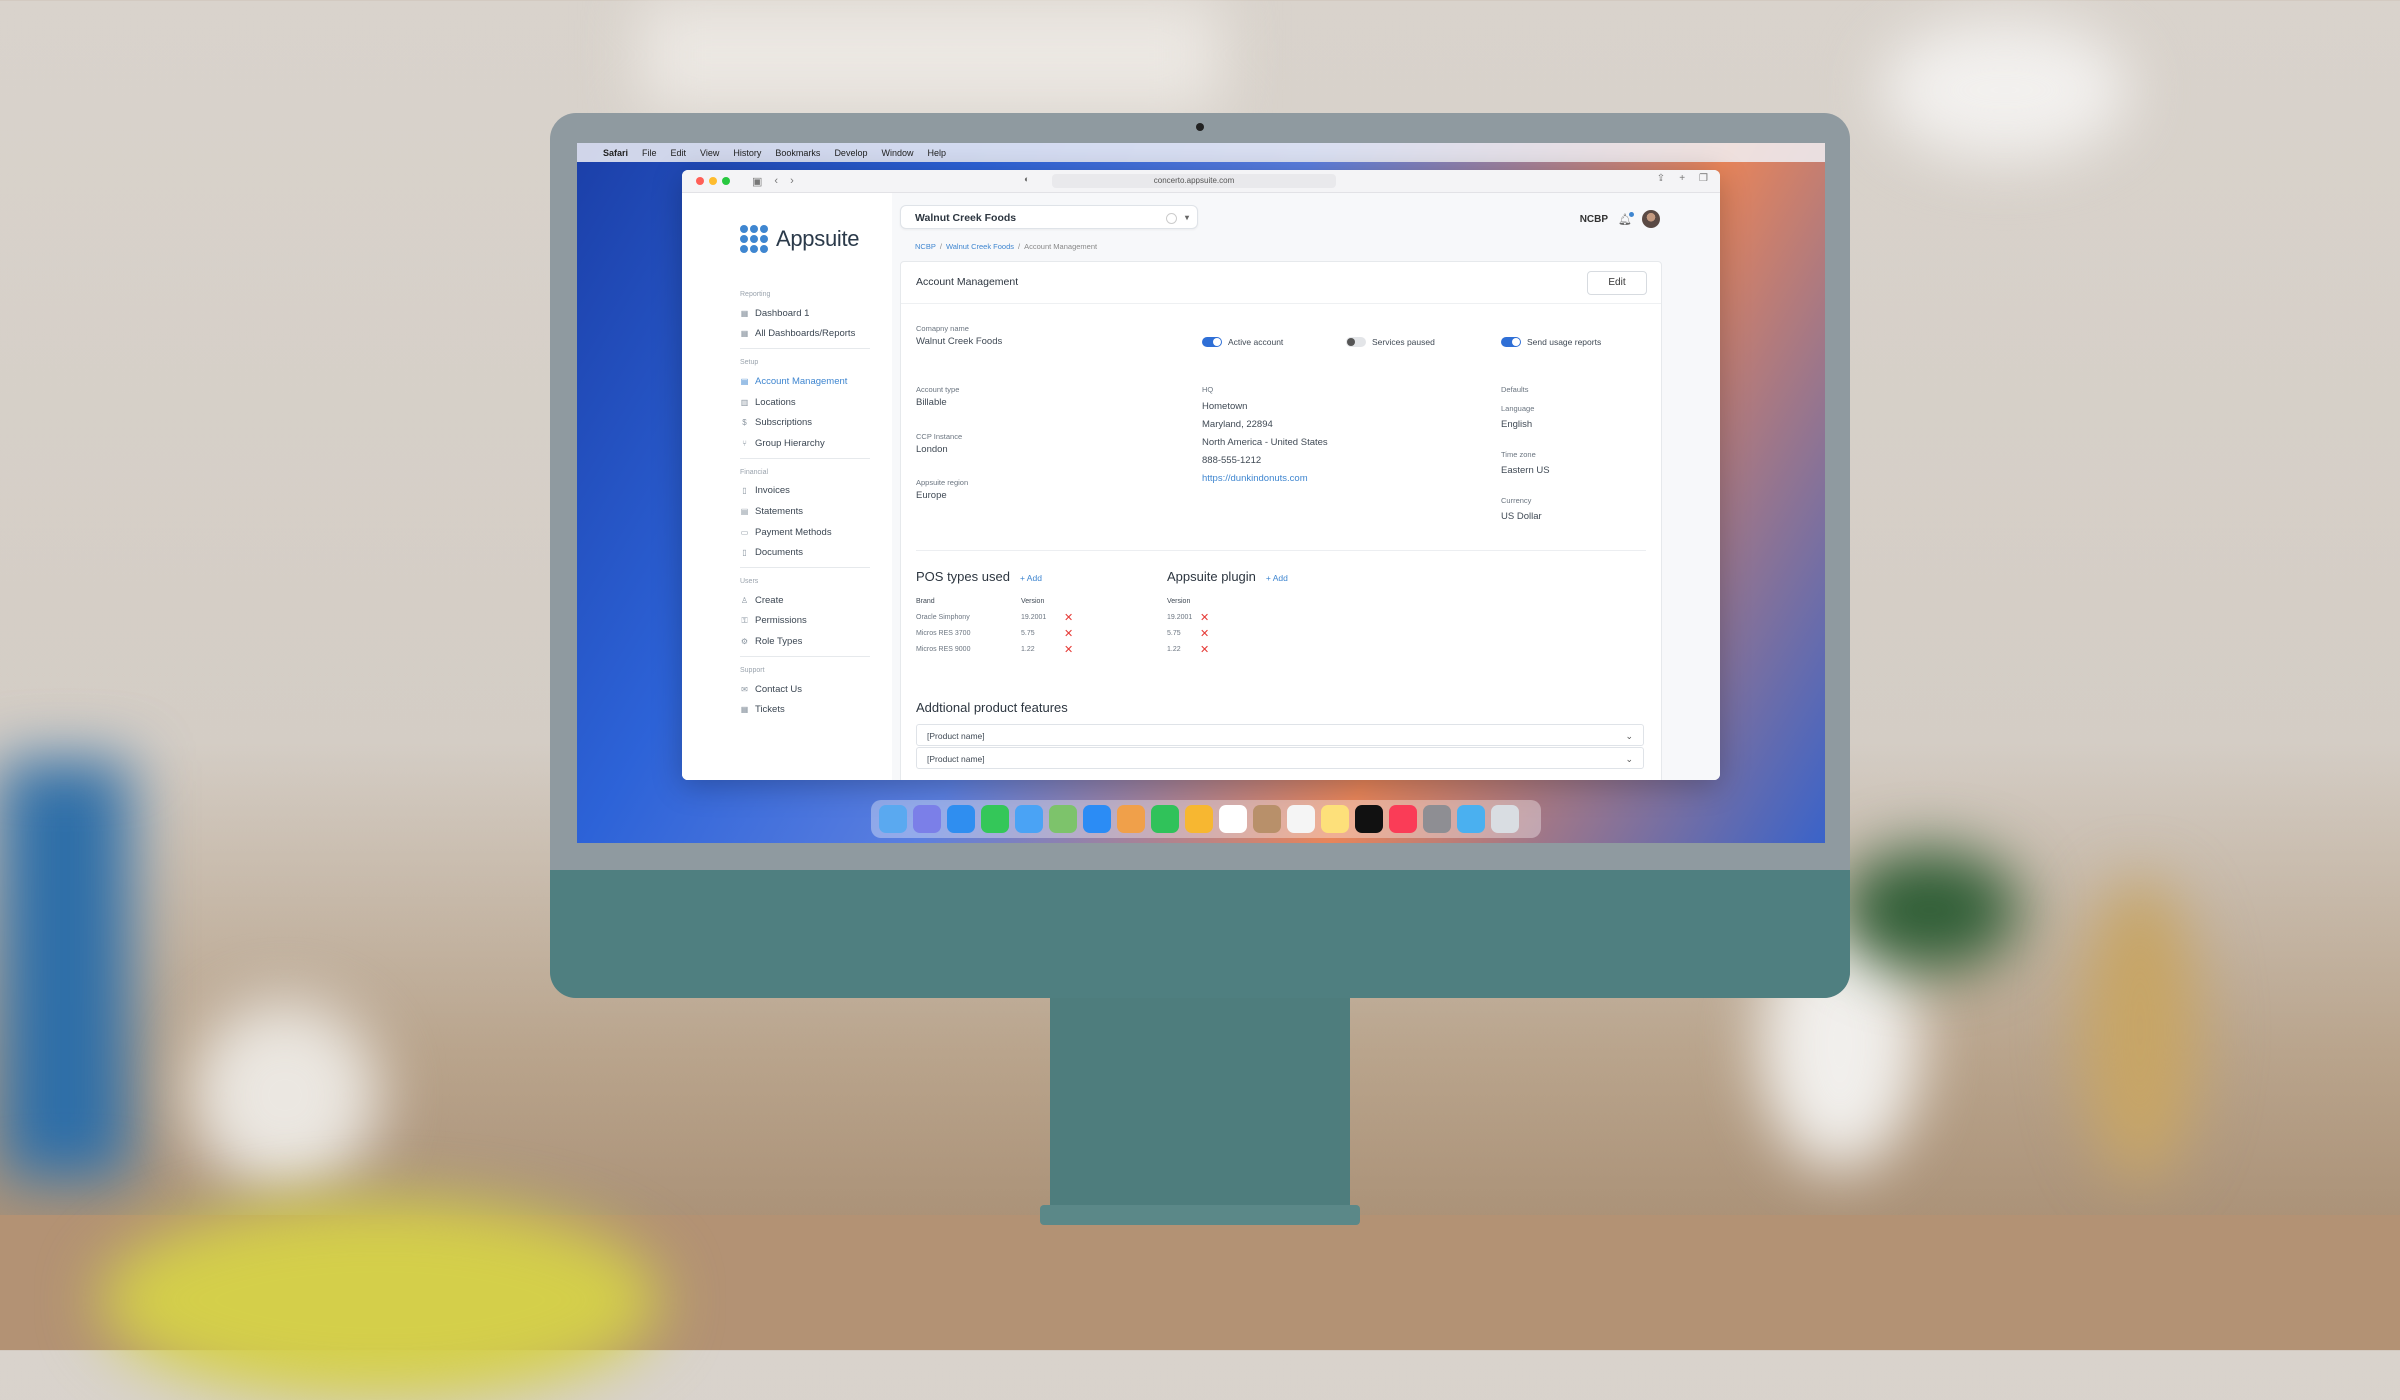 The image size is (2400, 1400). I want to click on sidebar-item-contact-us: ✉ Contact Us, so click(807, 689).